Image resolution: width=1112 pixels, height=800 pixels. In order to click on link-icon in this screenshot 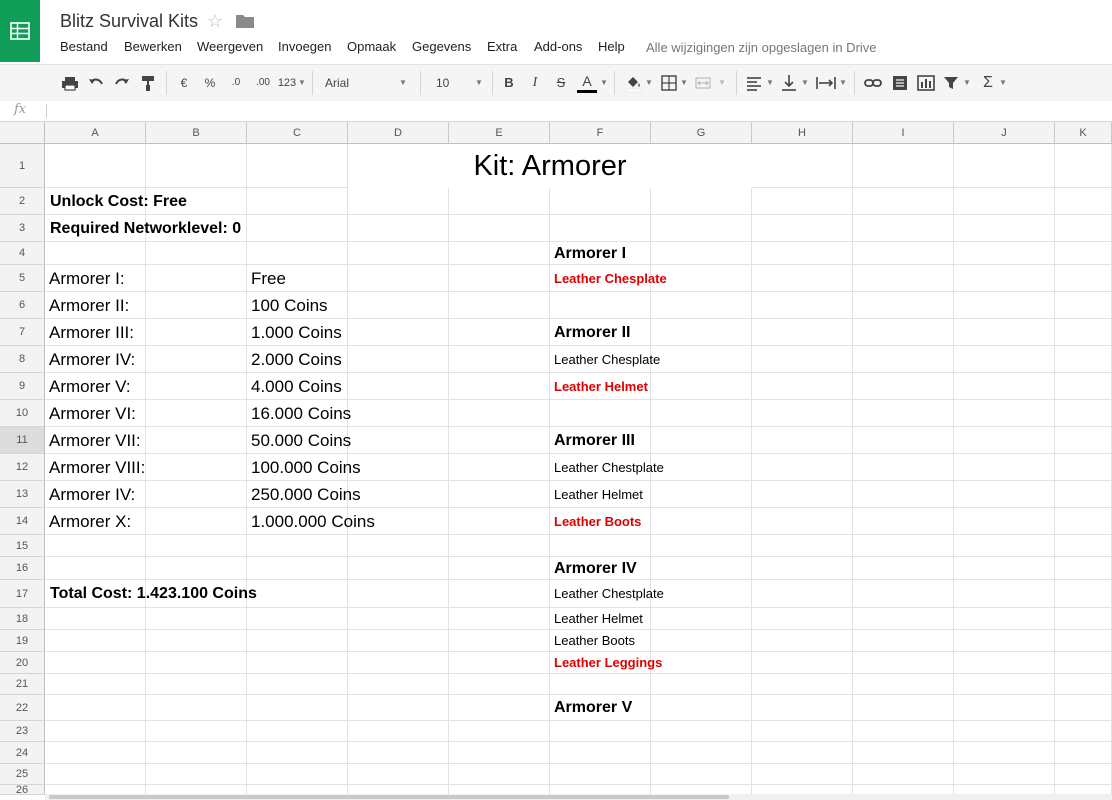, I will do `click(873, 83)`.